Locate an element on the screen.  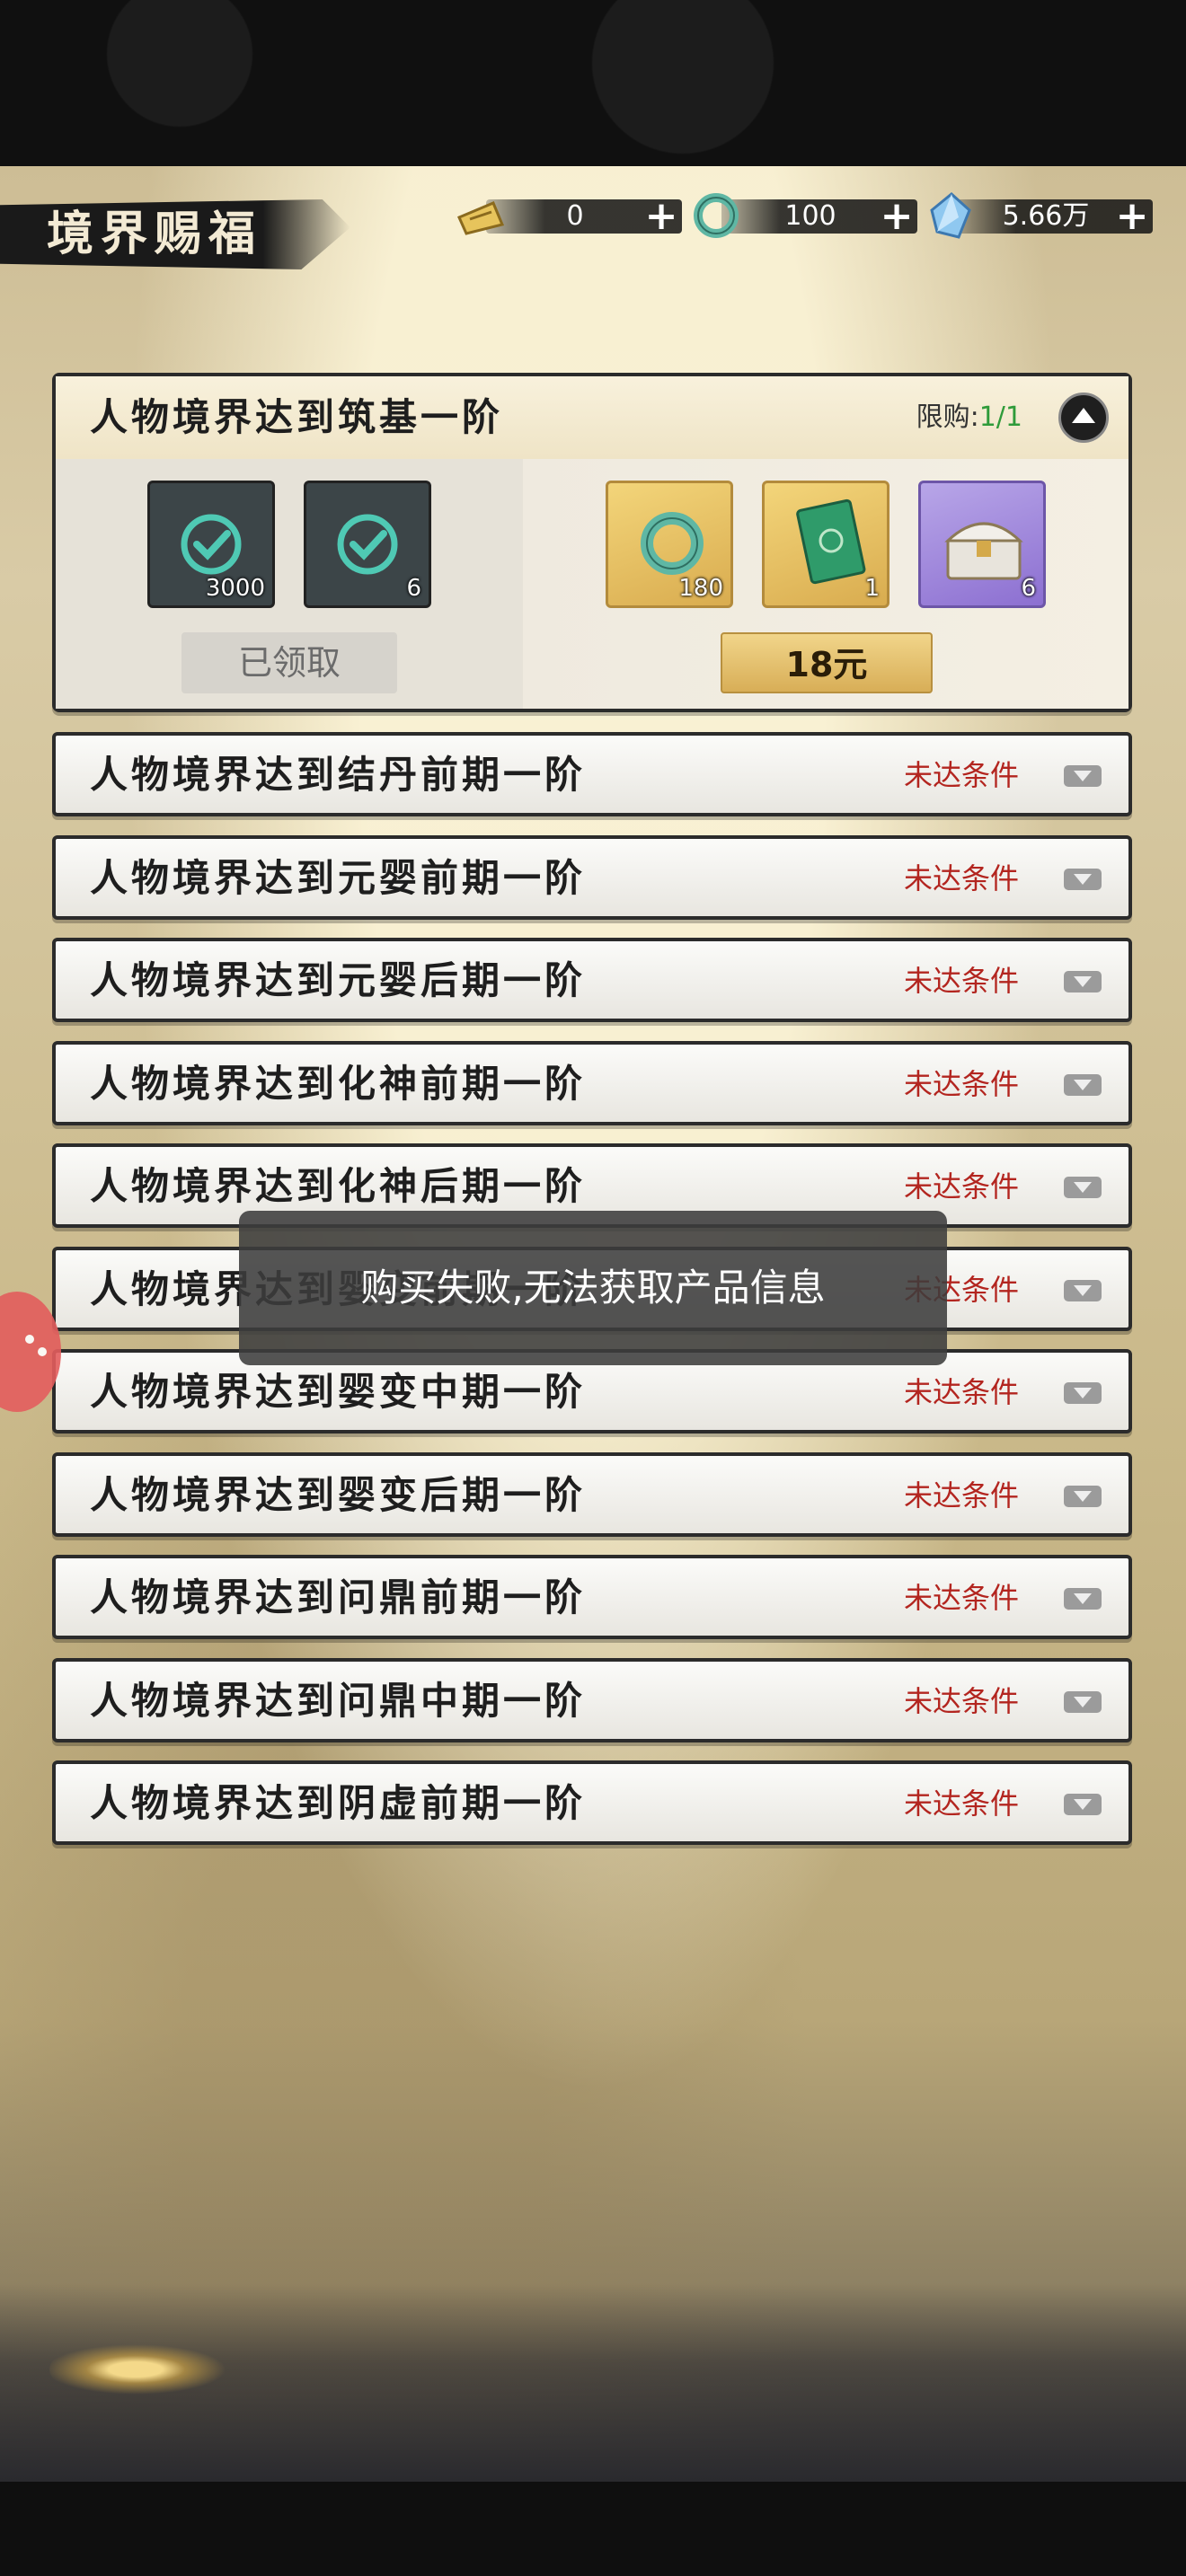
chevron-up-icon is located at coordinates (1083, 415).